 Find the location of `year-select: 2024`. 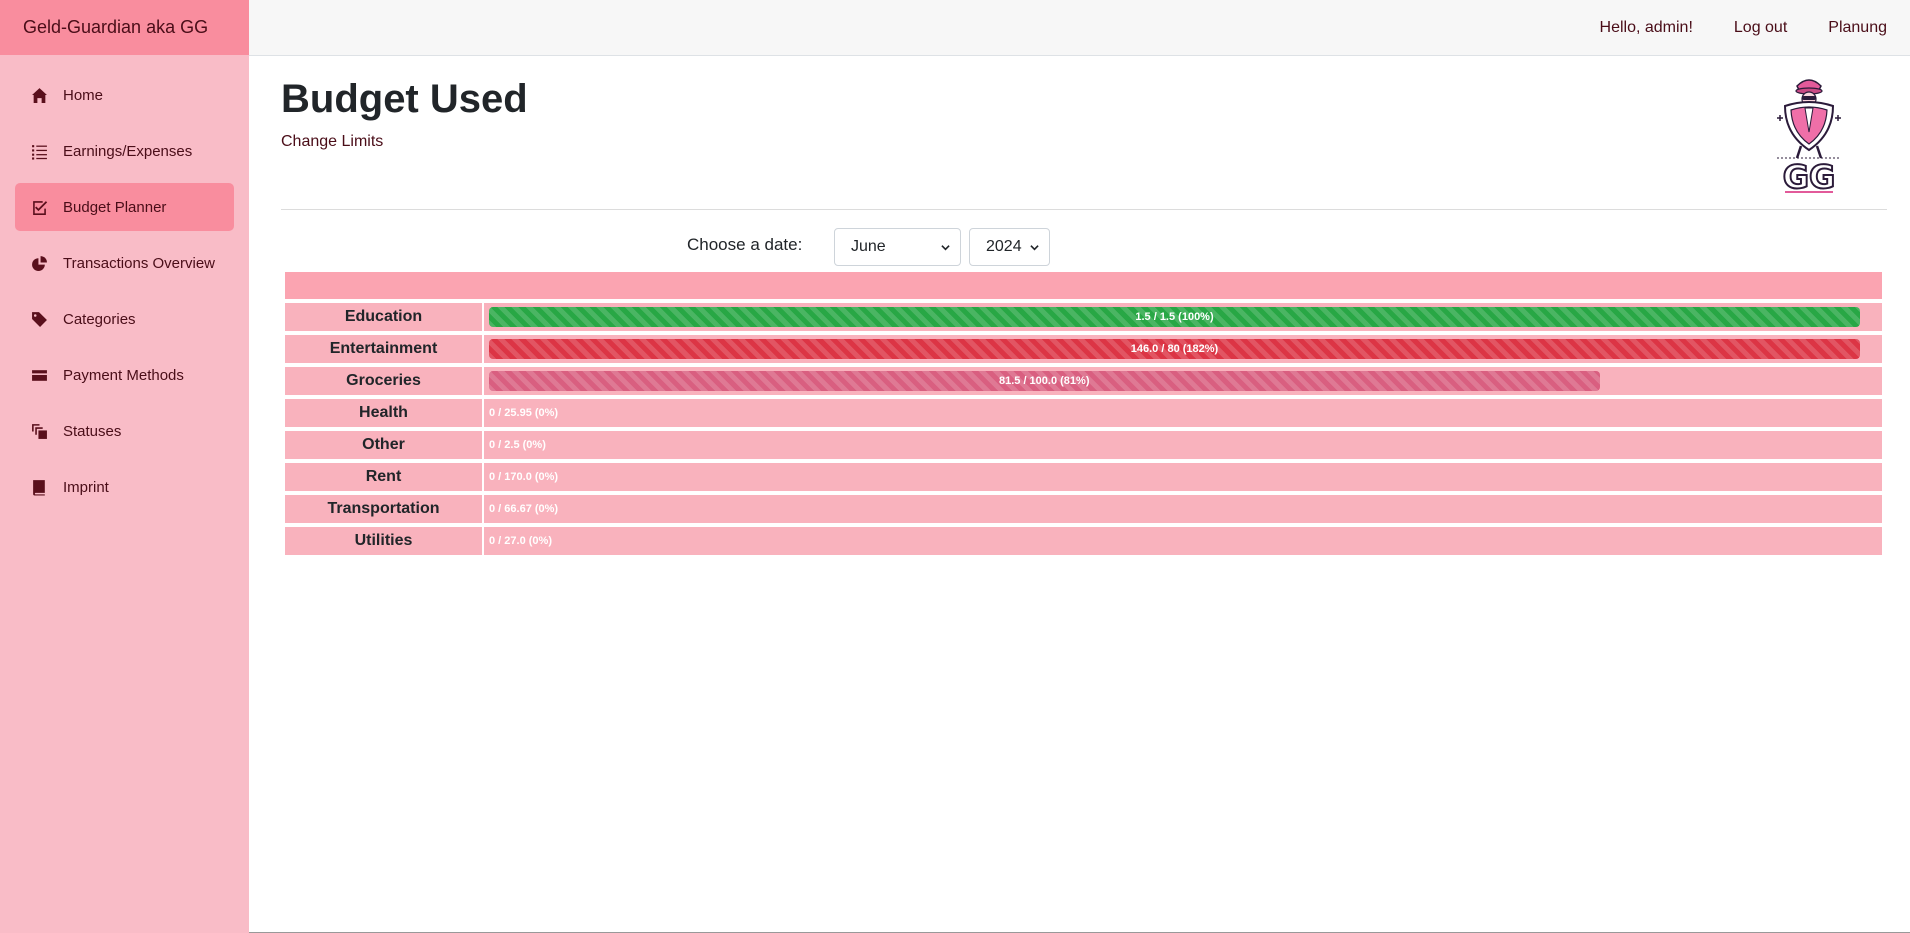

year-select: 2024 is located at coordinates (1009, 247).